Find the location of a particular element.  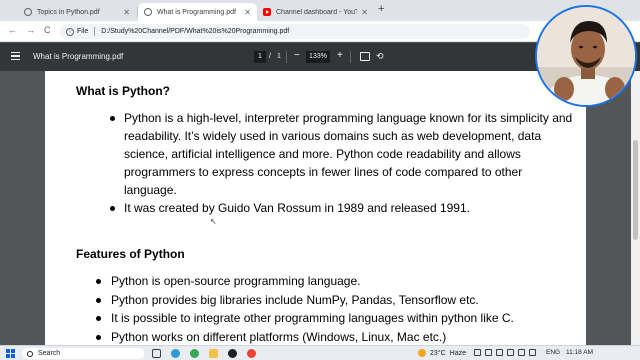

tab-title: Channel dashboard - YouTube is located at coordinates (317, 12).